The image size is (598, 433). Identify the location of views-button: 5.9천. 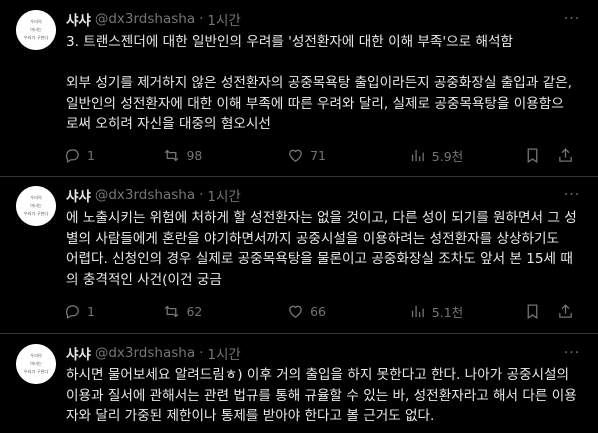
(466, 155).